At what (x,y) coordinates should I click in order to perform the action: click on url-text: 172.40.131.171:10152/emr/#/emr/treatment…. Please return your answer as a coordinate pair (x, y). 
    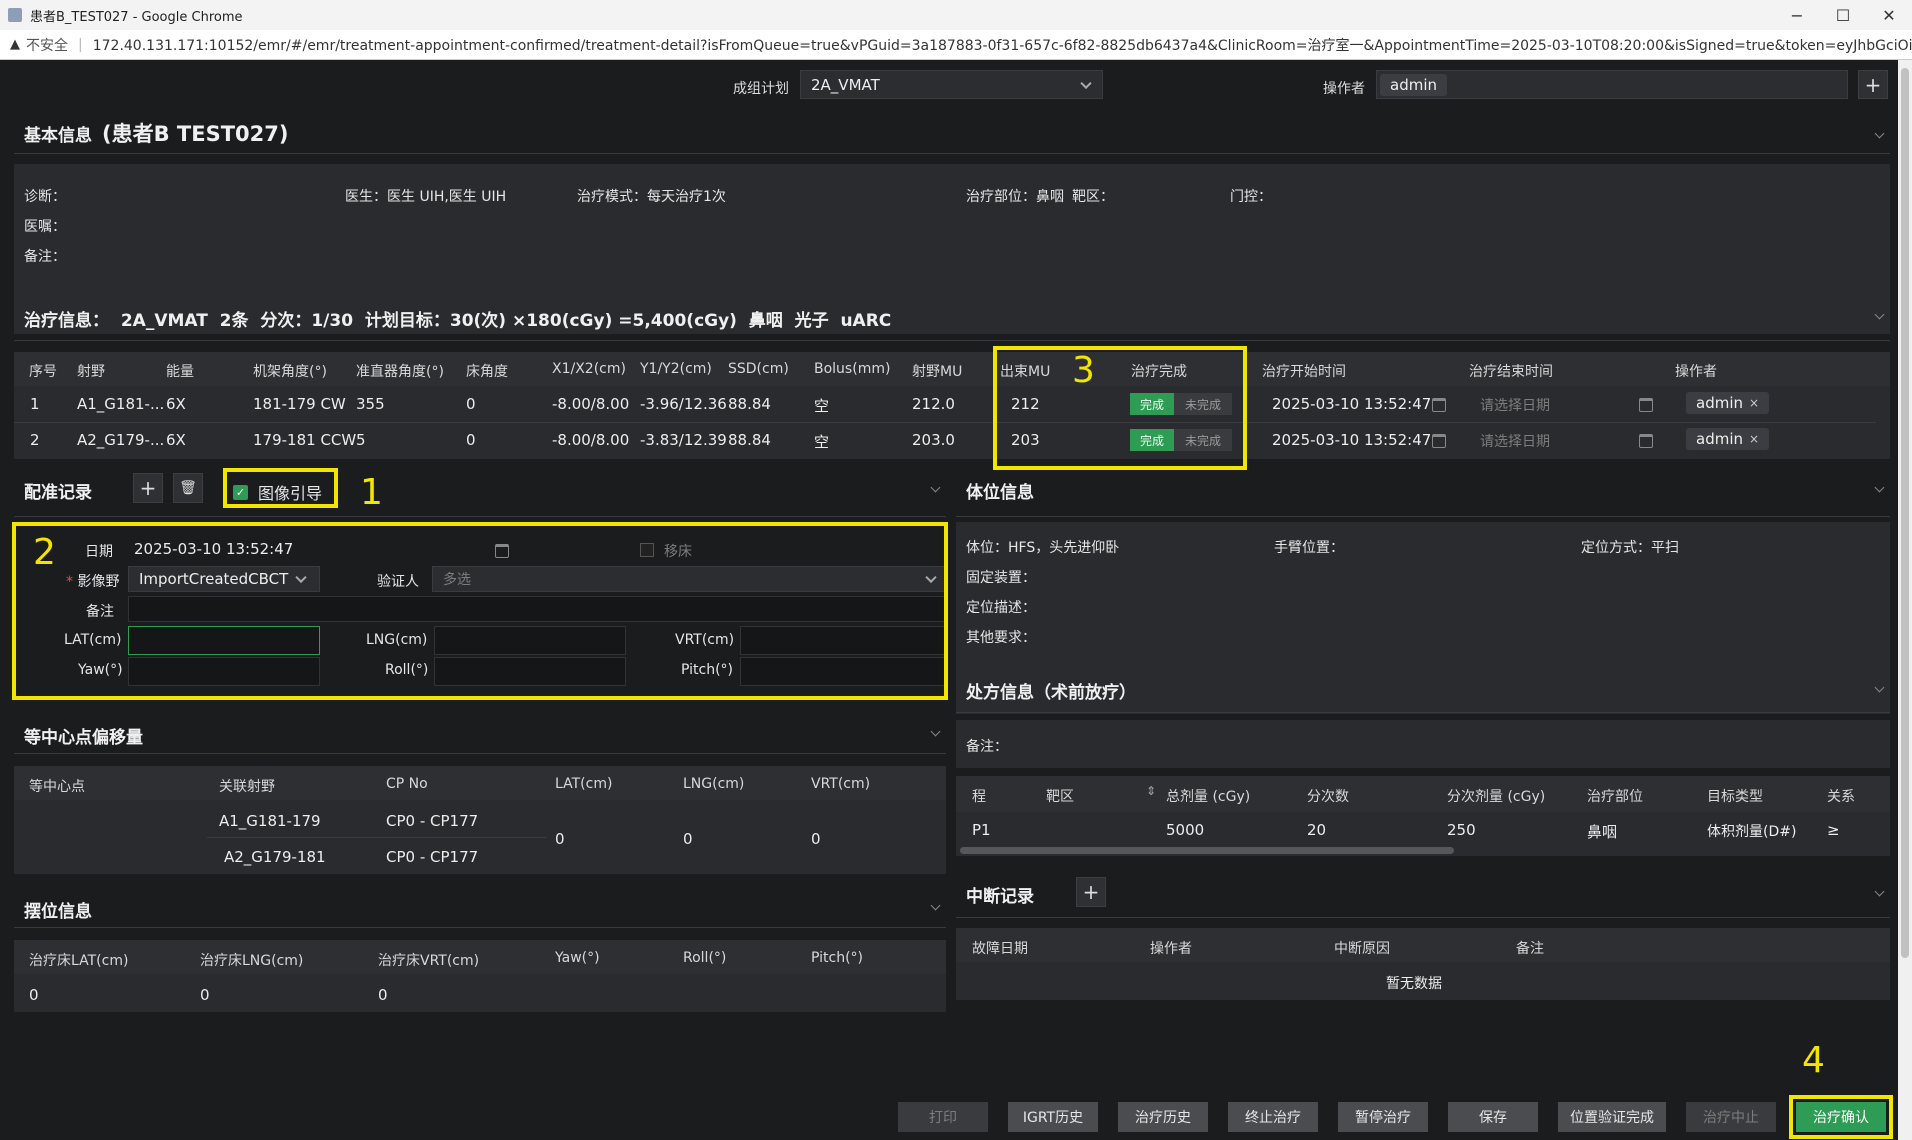
    Looking at the image, I should click on (1002, 45).